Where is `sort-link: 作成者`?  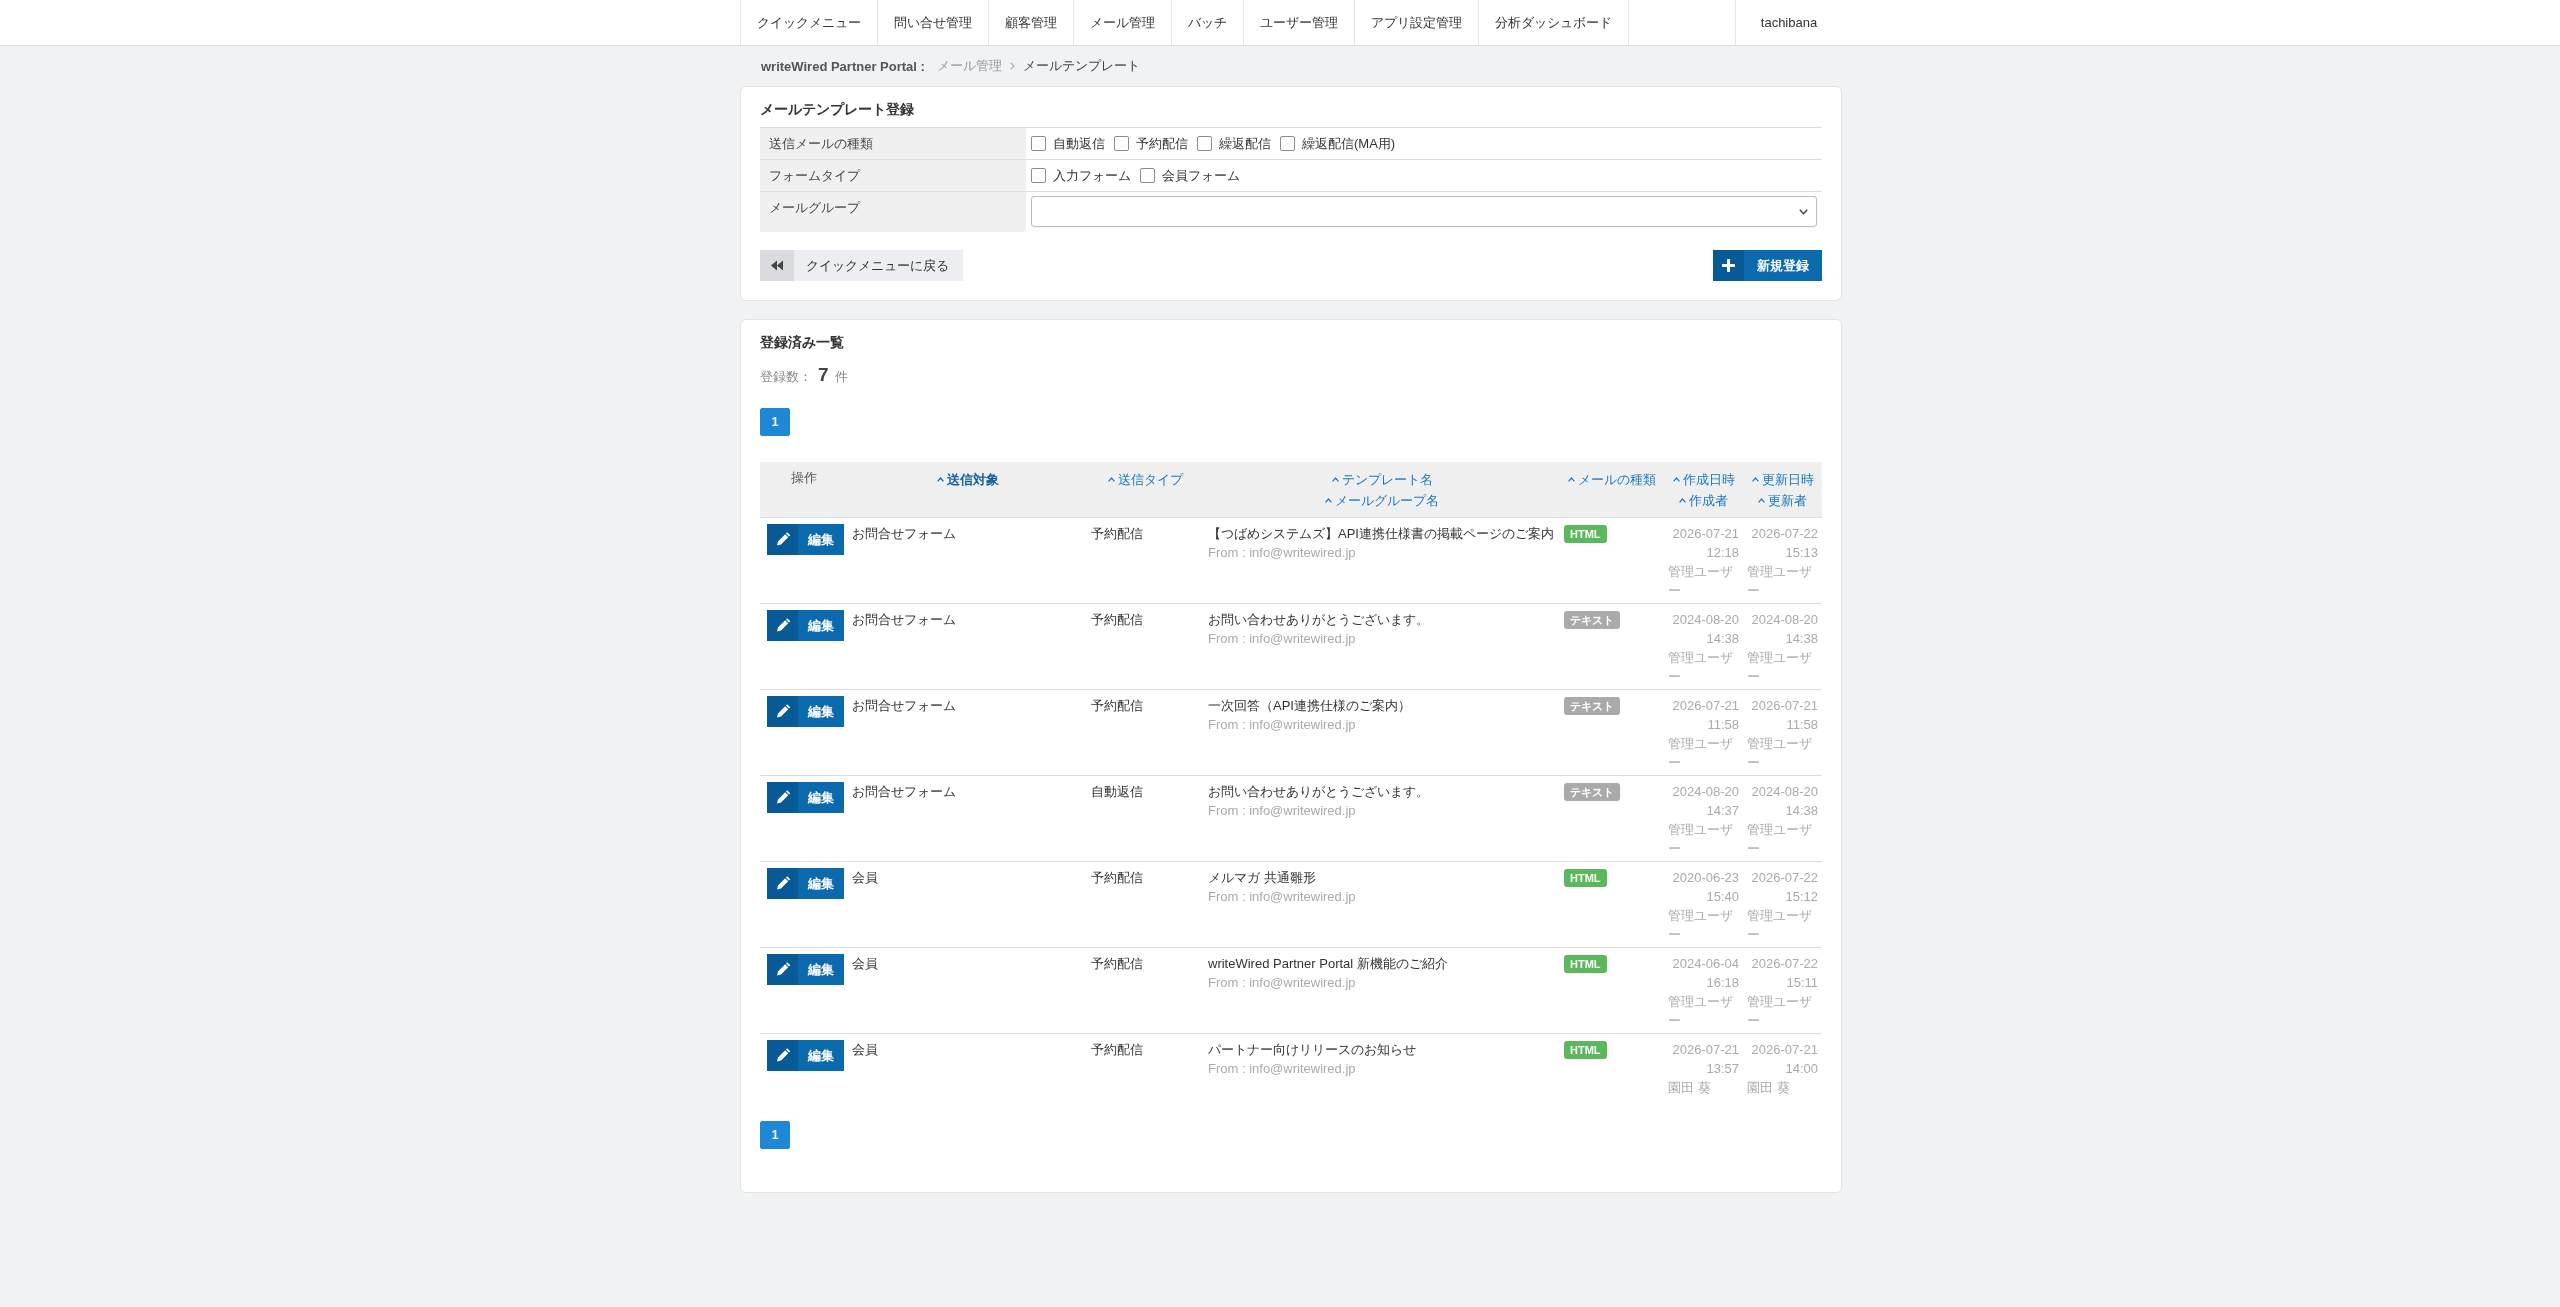
sort-link: 作成者 is located at coordinates (1703, 500).